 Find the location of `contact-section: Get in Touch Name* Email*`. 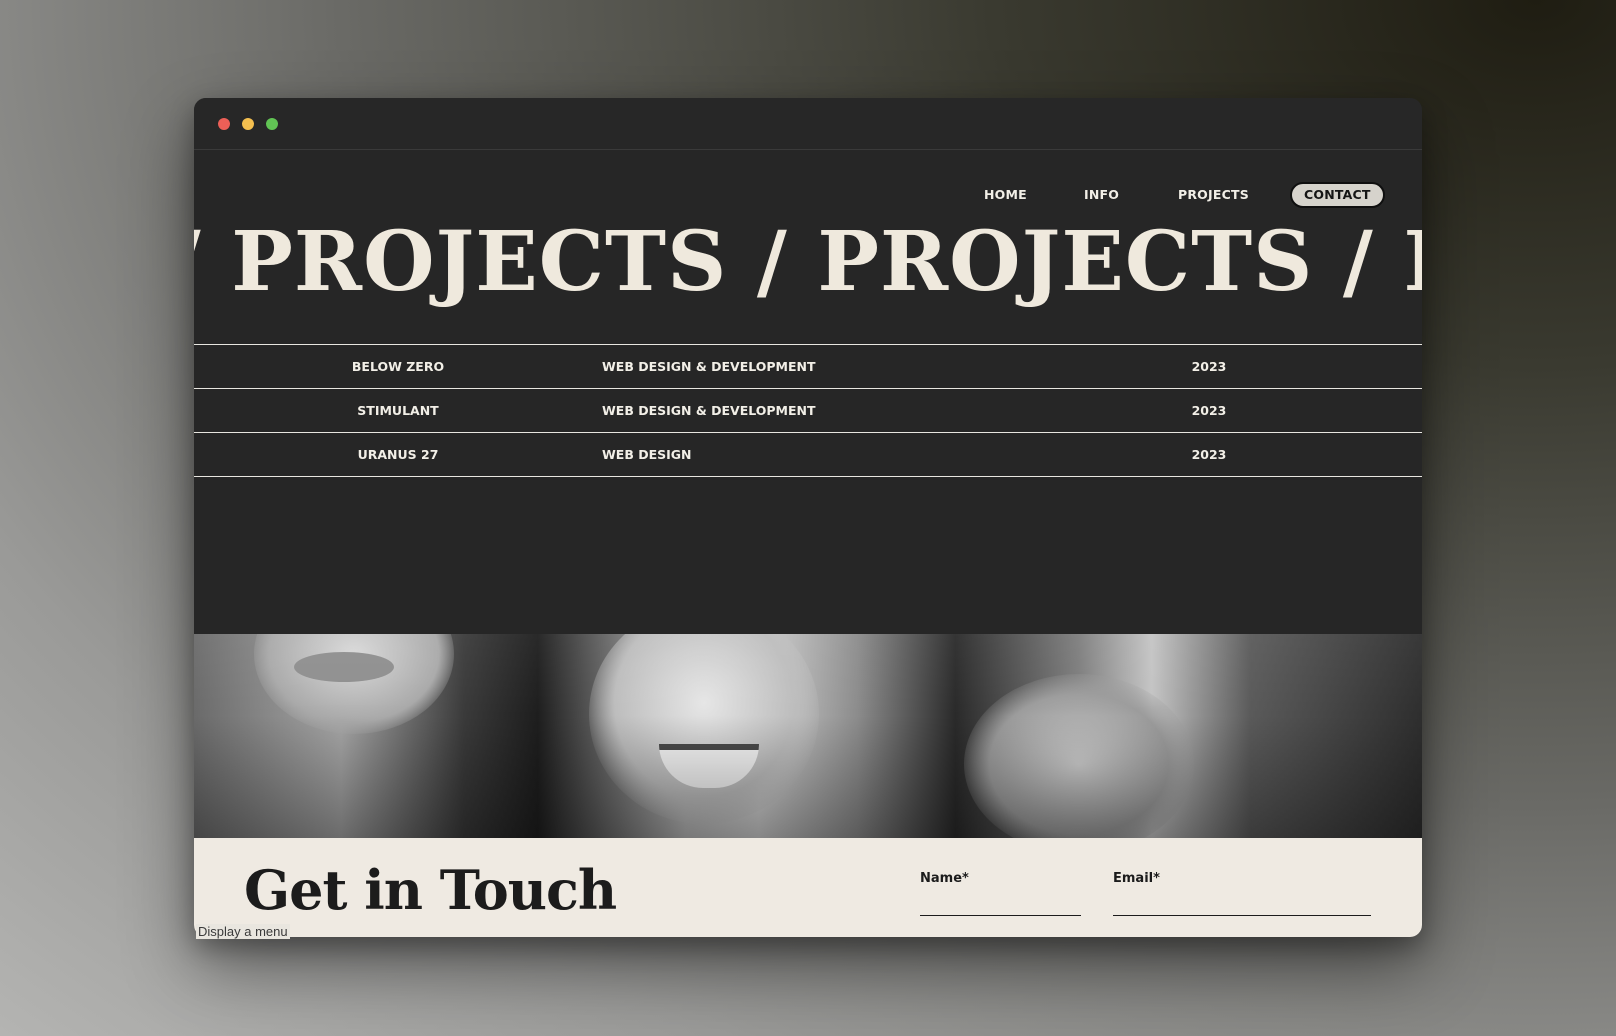

contact-section: Get in Touch Name* Email* is located at coordinates (808, 887).